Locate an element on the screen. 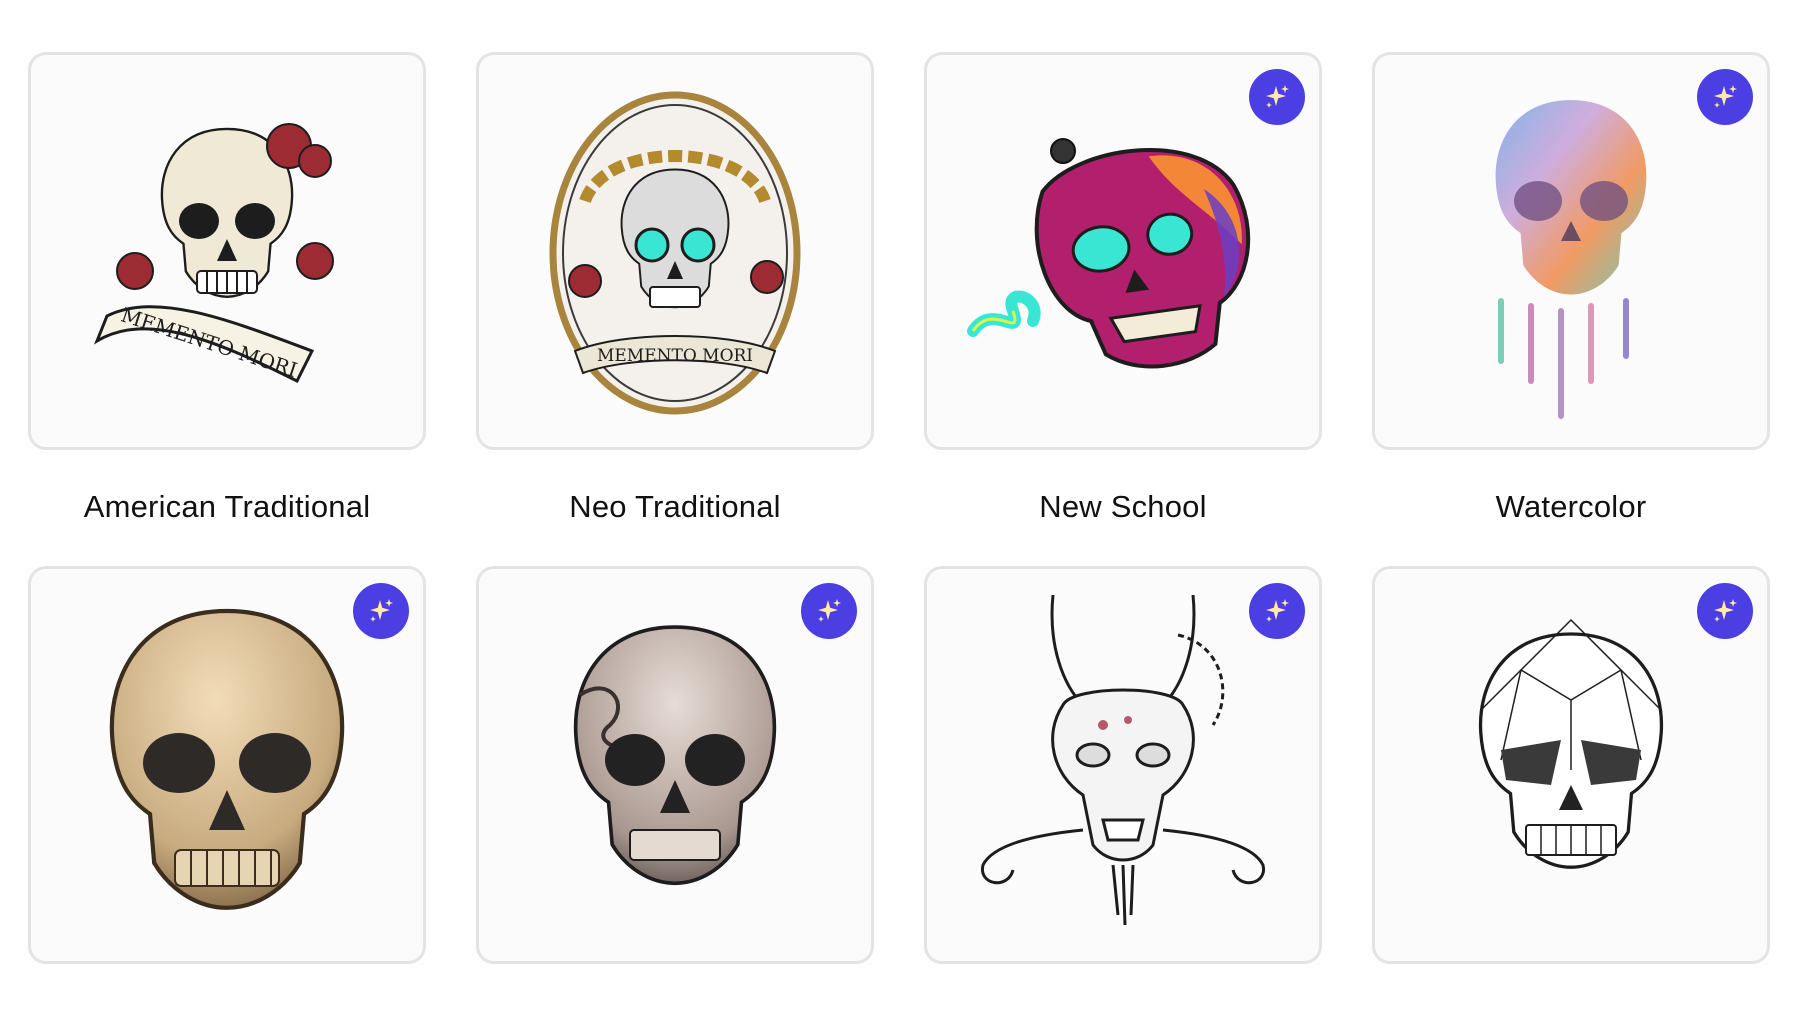 The image size is (1798, 1025). style-label: Watercolor is located at coordinates (1571, 506).